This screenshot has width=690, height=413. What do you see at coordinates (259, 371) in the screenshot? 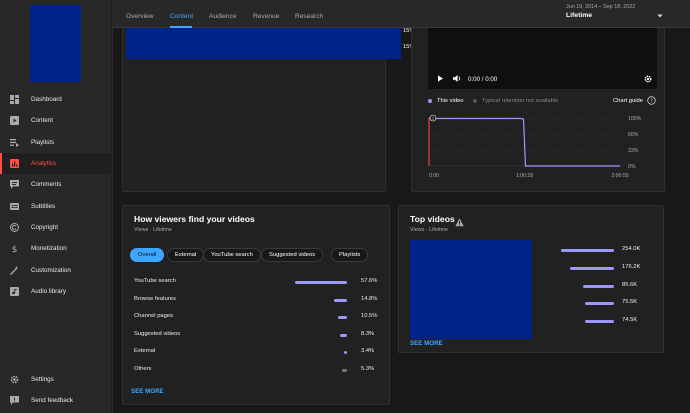
I see `traffic-source-row: Others 5.3%` at bounding box center [259, 371].